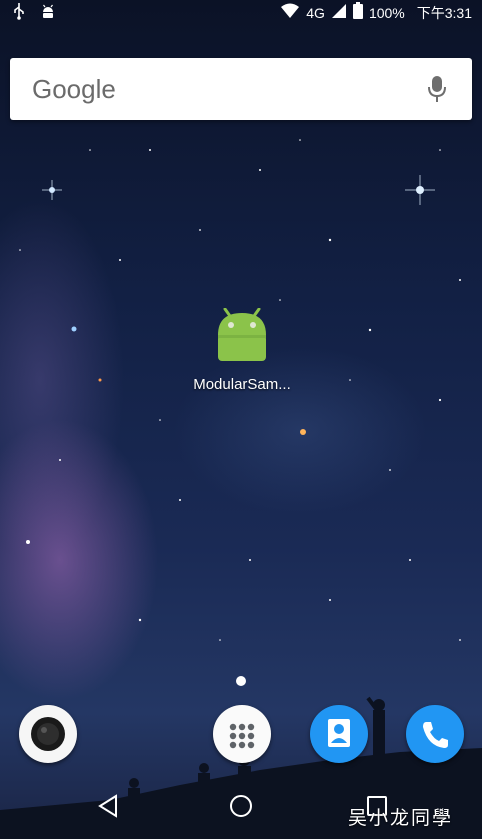 The height and width of the screenshot is (839, 482). What do you see at coordinates (19, 13) in the screenshot?
I see `usb-icon` at bounding box center [19, 13].